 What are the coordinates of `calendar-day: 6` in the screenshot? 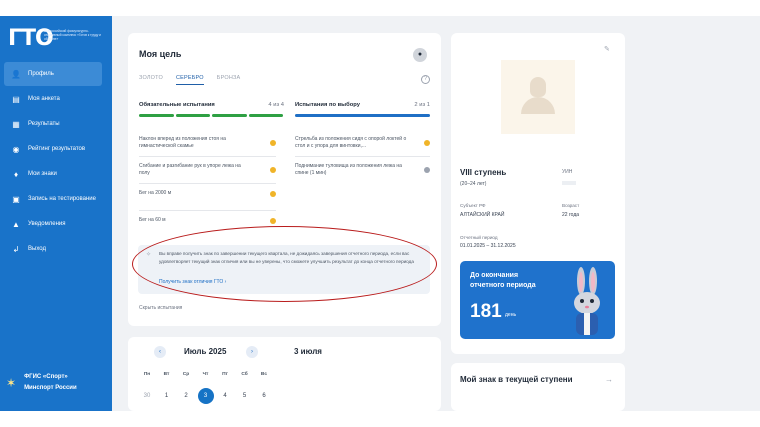 It's located at (264, 396).